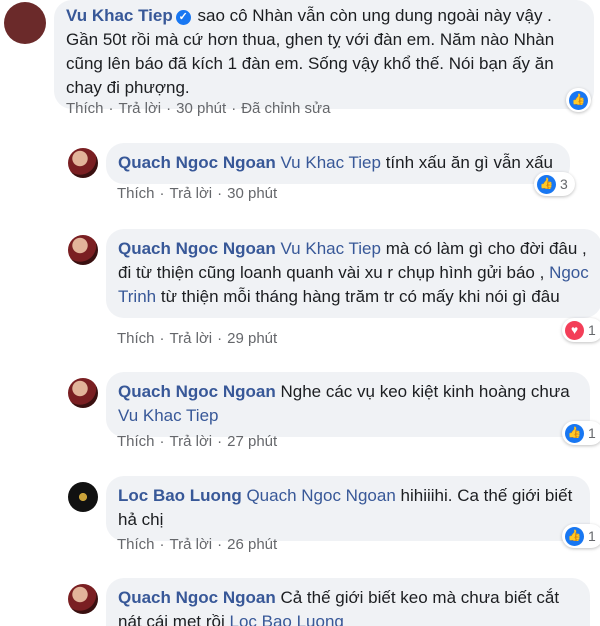 This screenshot has width=600, height=626. What do you see at coordinates (469, 162) in the screenshot?
I see `comment-text: tính xấu ăn gì vẫn xấu` at bounding box center [469, 162].